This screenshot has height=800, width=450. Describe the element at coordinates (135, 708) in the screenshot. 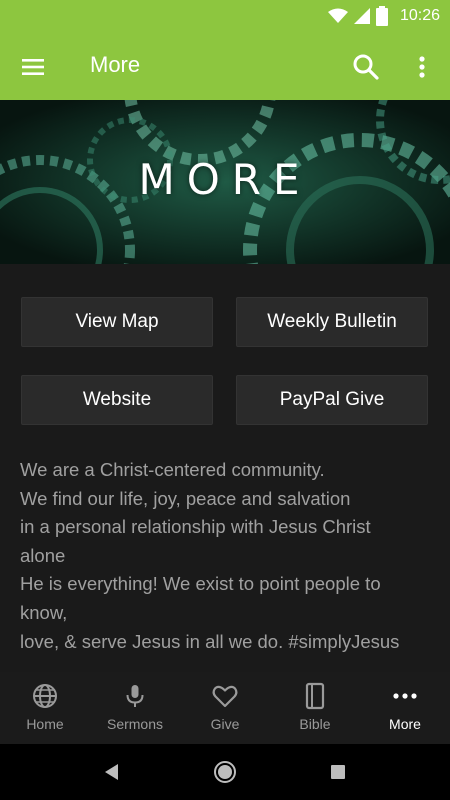

I see `nav-item-sermons: Sermons` at that location.